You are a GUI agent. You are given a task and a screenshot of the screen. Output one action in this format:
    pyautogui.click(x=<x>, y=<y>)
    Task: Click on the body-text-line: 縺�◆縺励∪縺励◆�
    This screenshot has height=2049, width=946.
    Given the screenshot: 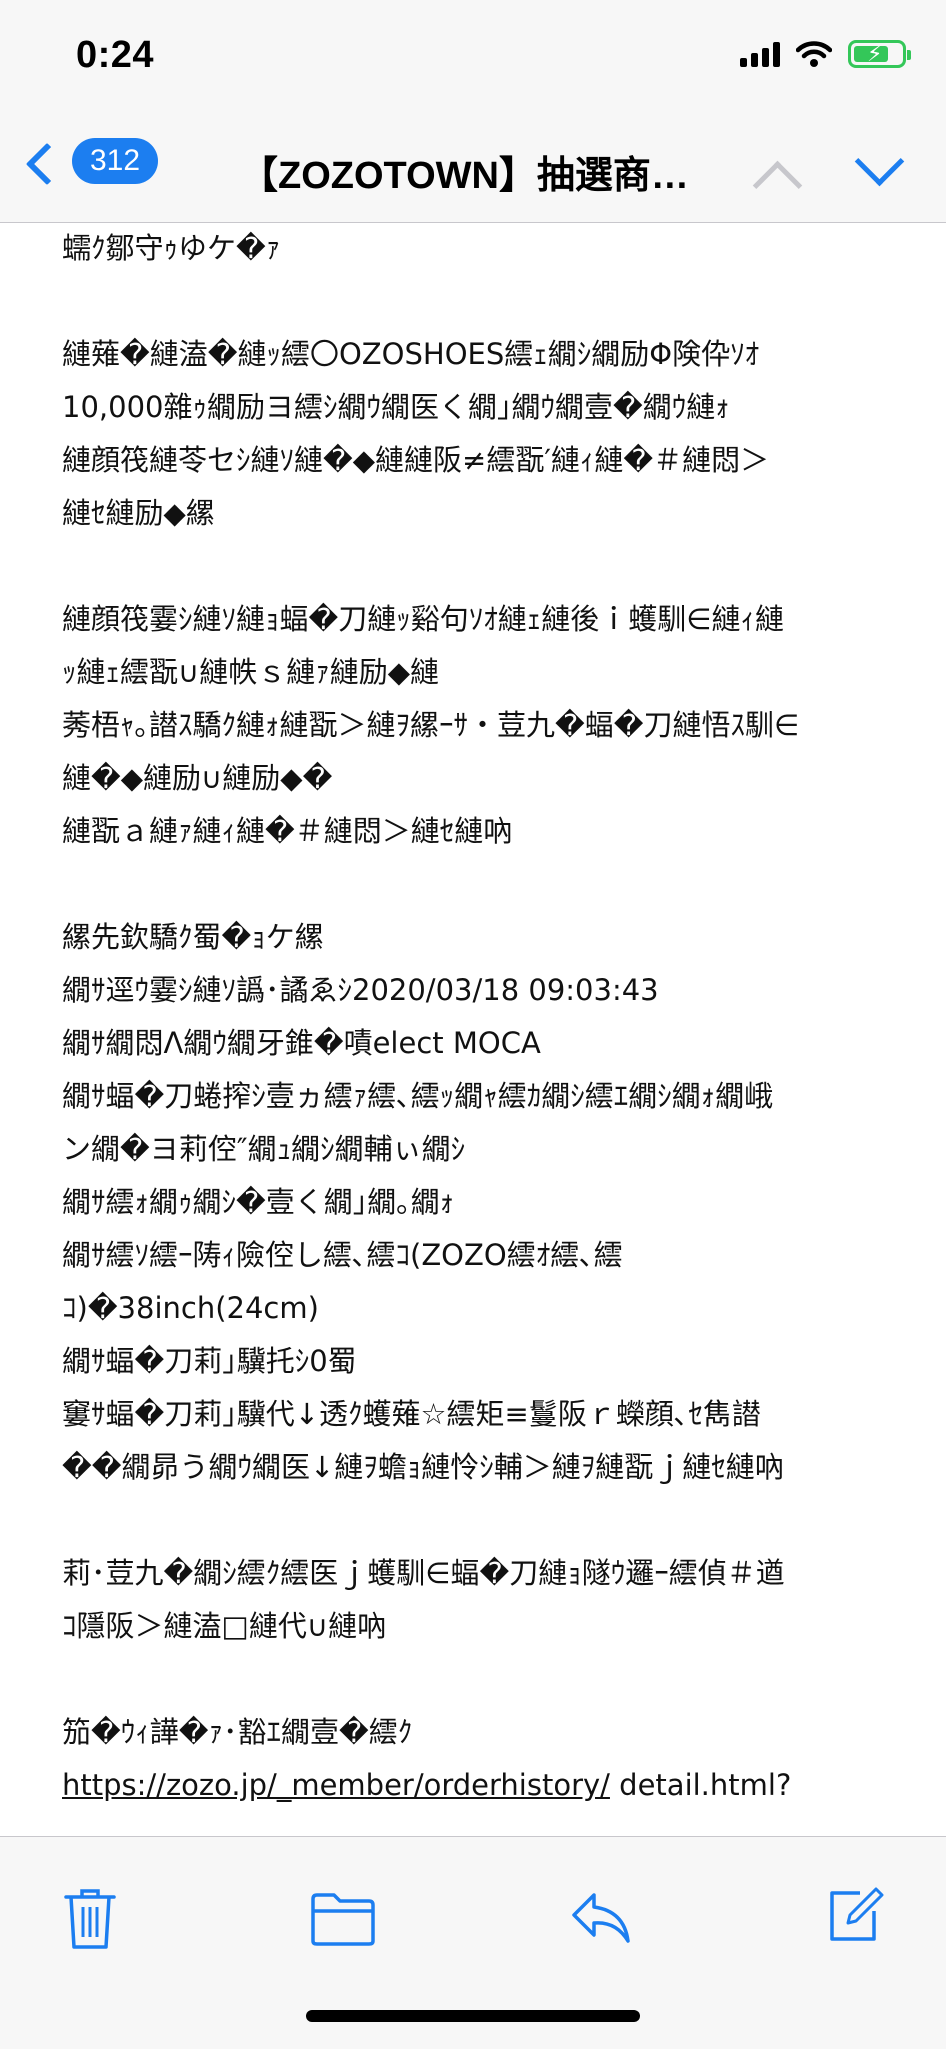 What is the action you would take?
    pyautogui.click(x=197, y=778)
    